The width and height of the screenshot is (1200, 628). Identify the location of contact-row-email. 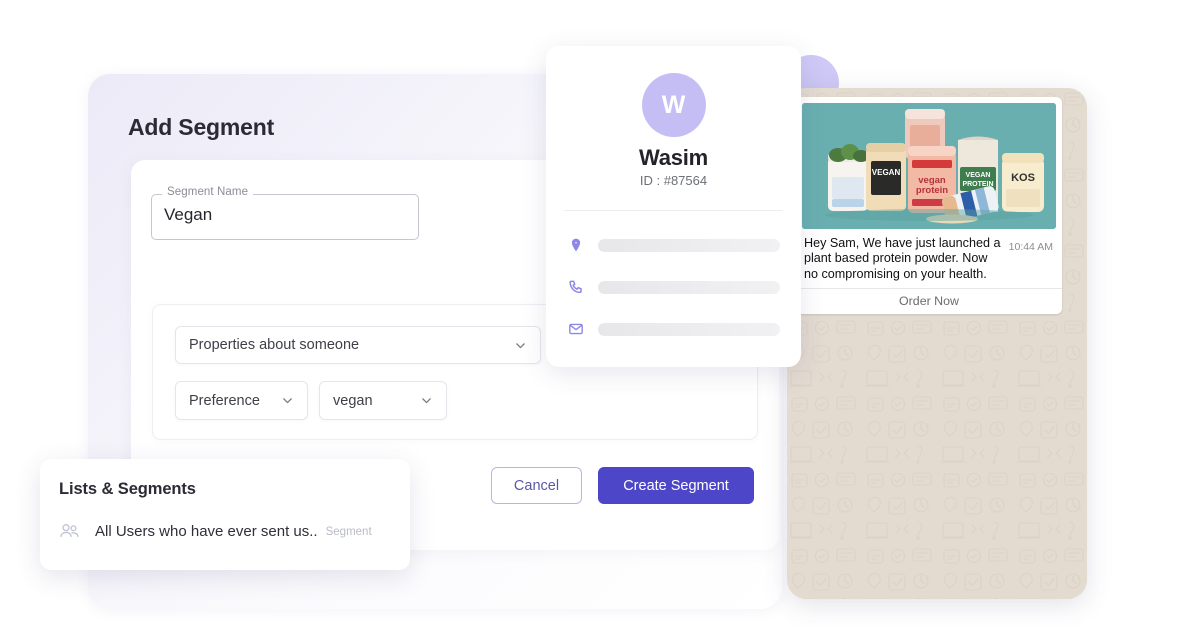
(674, 329).